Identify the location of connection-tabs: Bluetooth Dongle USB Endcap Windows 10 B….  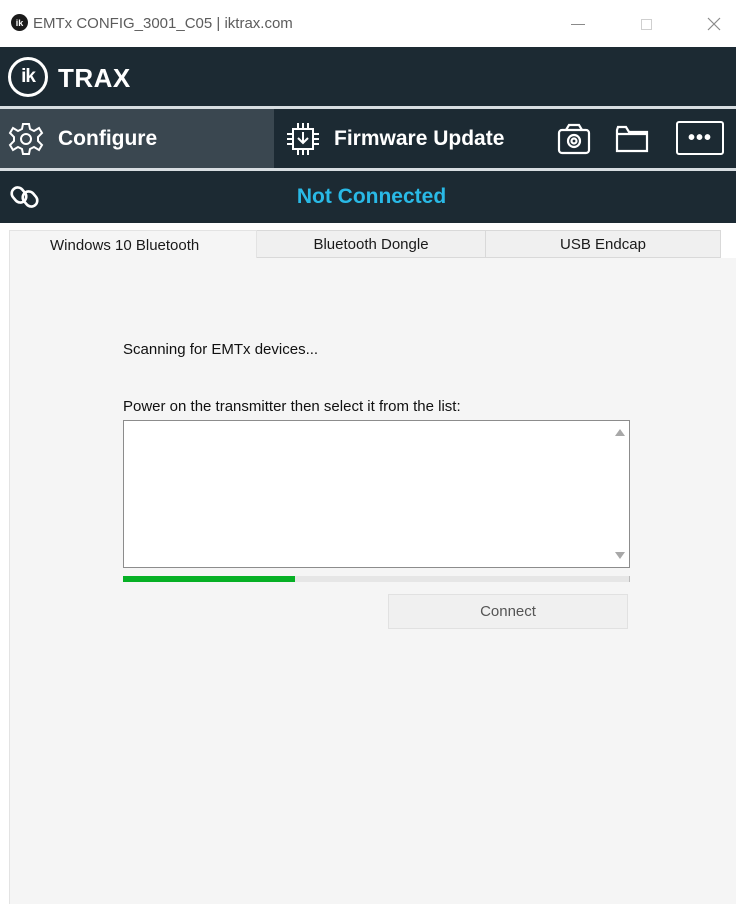
(365, 244).